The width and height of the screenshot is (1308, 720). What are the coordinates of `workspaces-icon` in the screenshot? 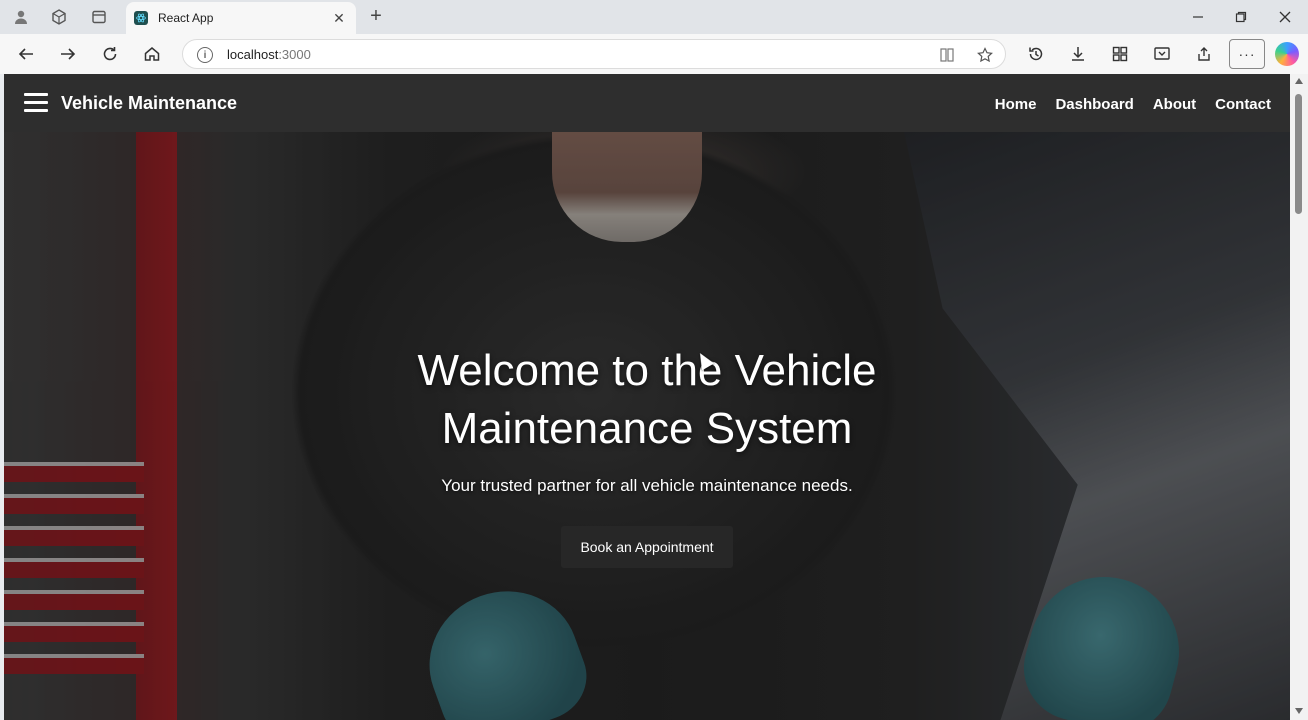 It's located at (59, 17).